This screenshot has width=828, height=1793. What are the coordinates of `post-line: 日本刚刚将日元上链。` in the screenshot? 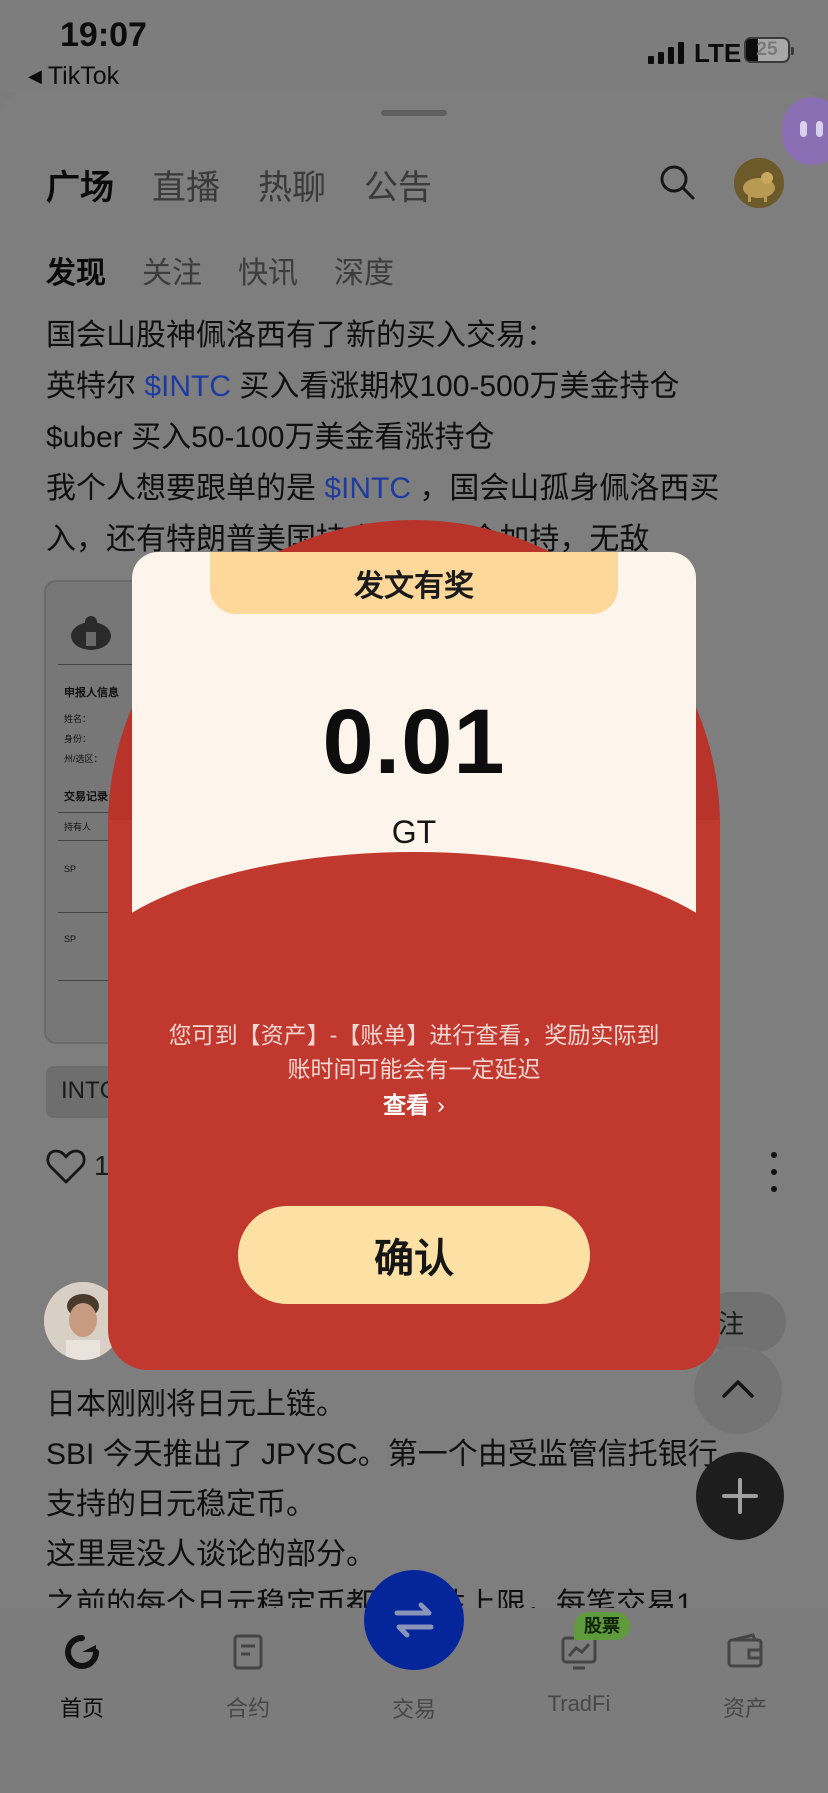 It's located at (196, 1404).